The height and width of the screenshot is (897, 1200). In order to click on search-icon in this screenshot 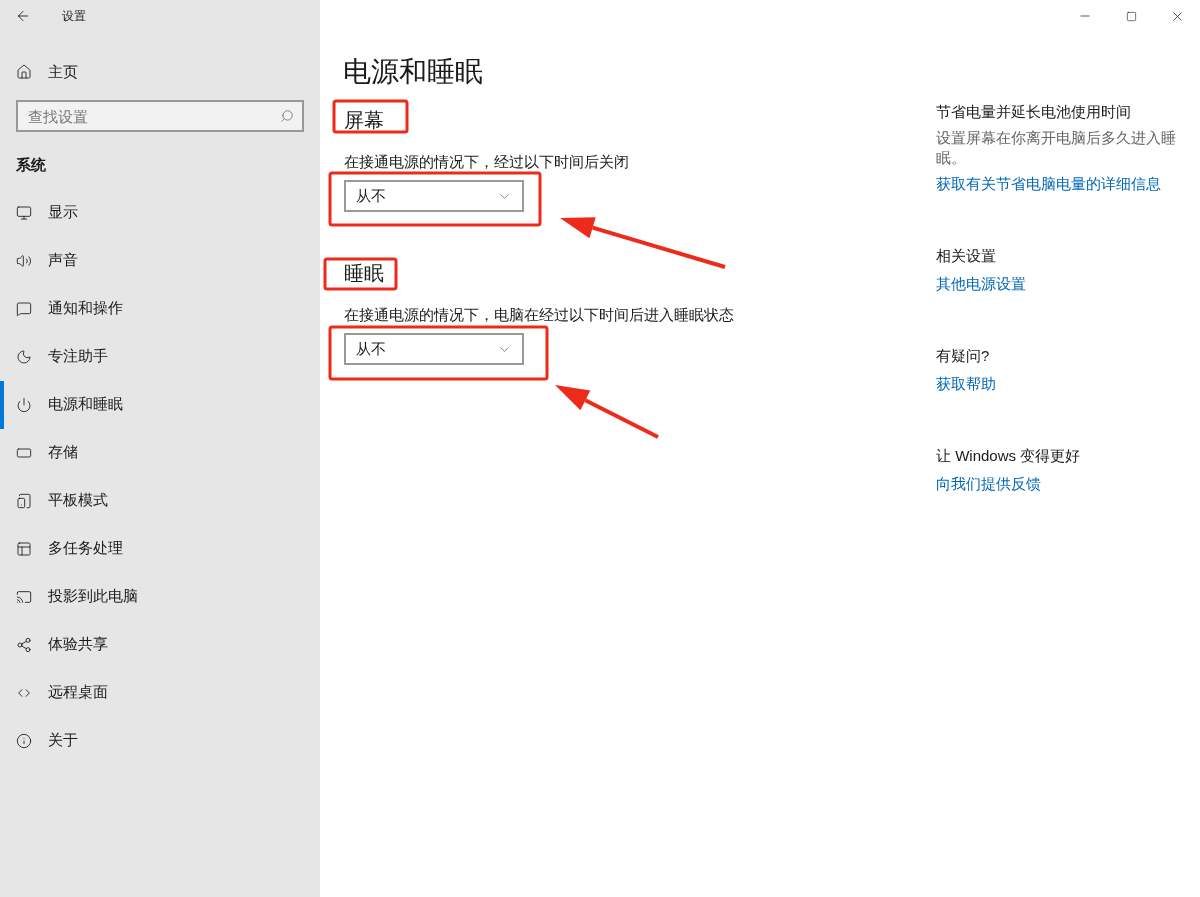, I will do `click(287, 116)`.